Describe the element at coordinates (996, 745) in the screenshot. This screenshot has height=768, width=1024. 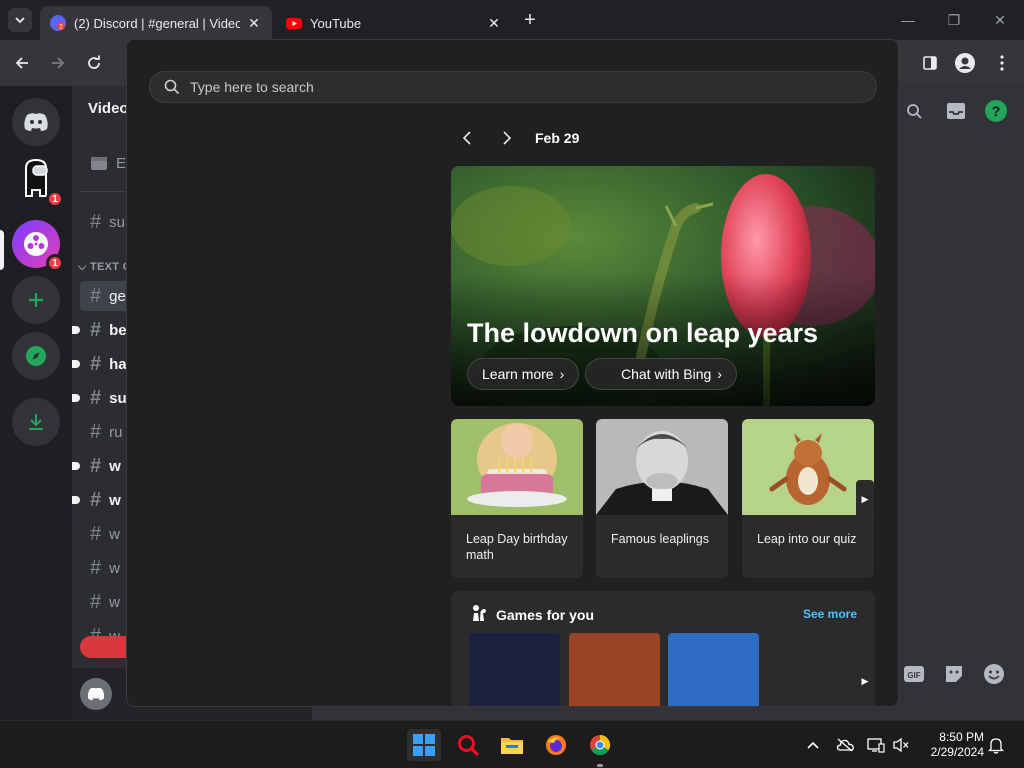
I see `notifications-button` at that location.